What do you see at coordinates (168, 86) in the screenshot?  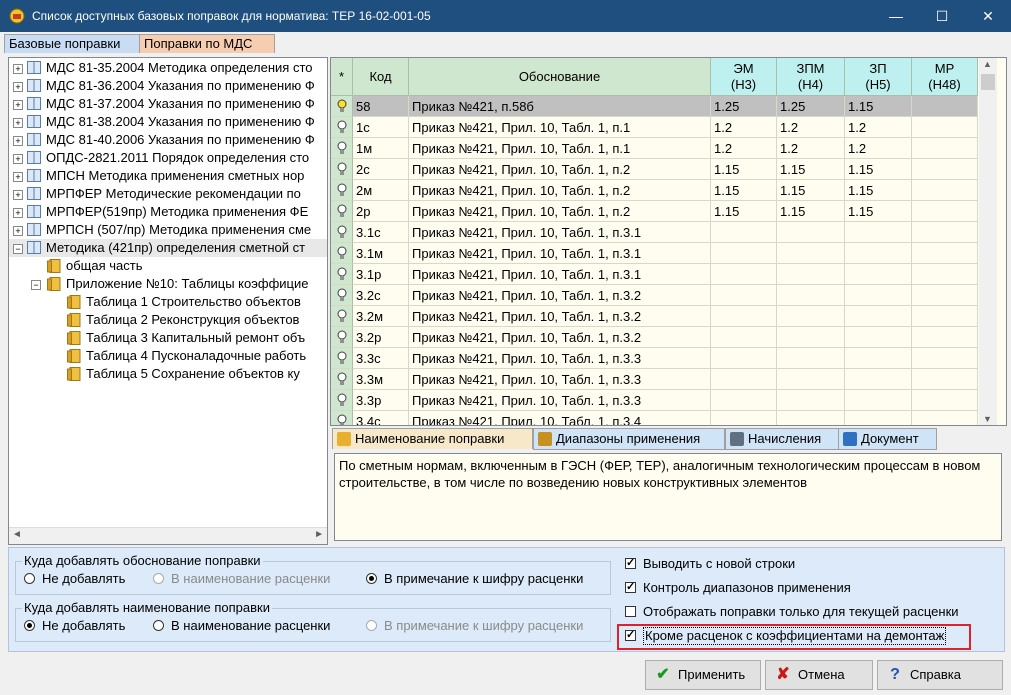 I see `tree-item: + МДС 81-36.2004 Указания по применению Ф` at bounding box center [168, 86].